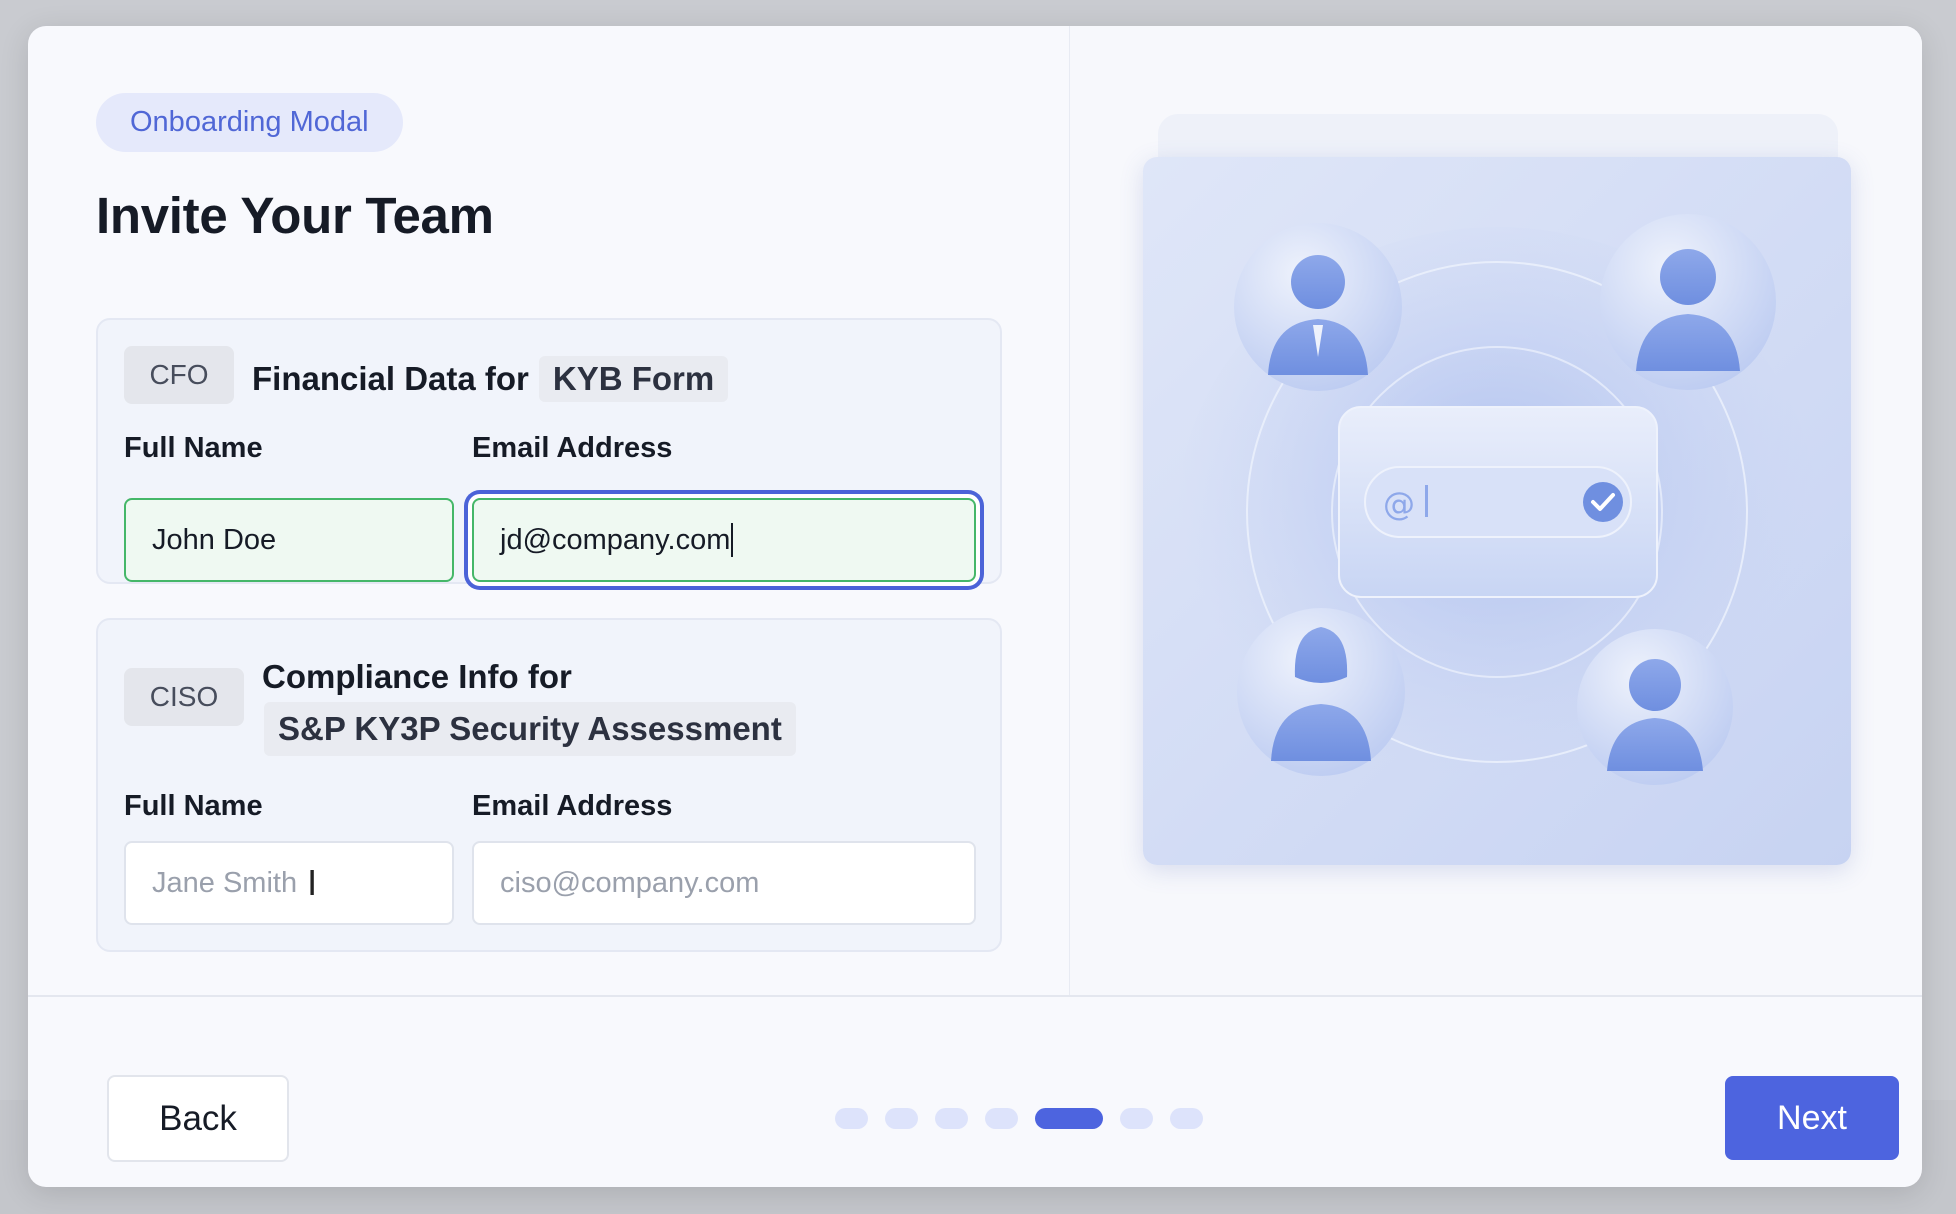 This screenshot has width=1956, height=1214. What do you see at coordinates (1399, 504) in the screenshot?
I see `at-sign-icon: @` at bounding box center [1399, 504].